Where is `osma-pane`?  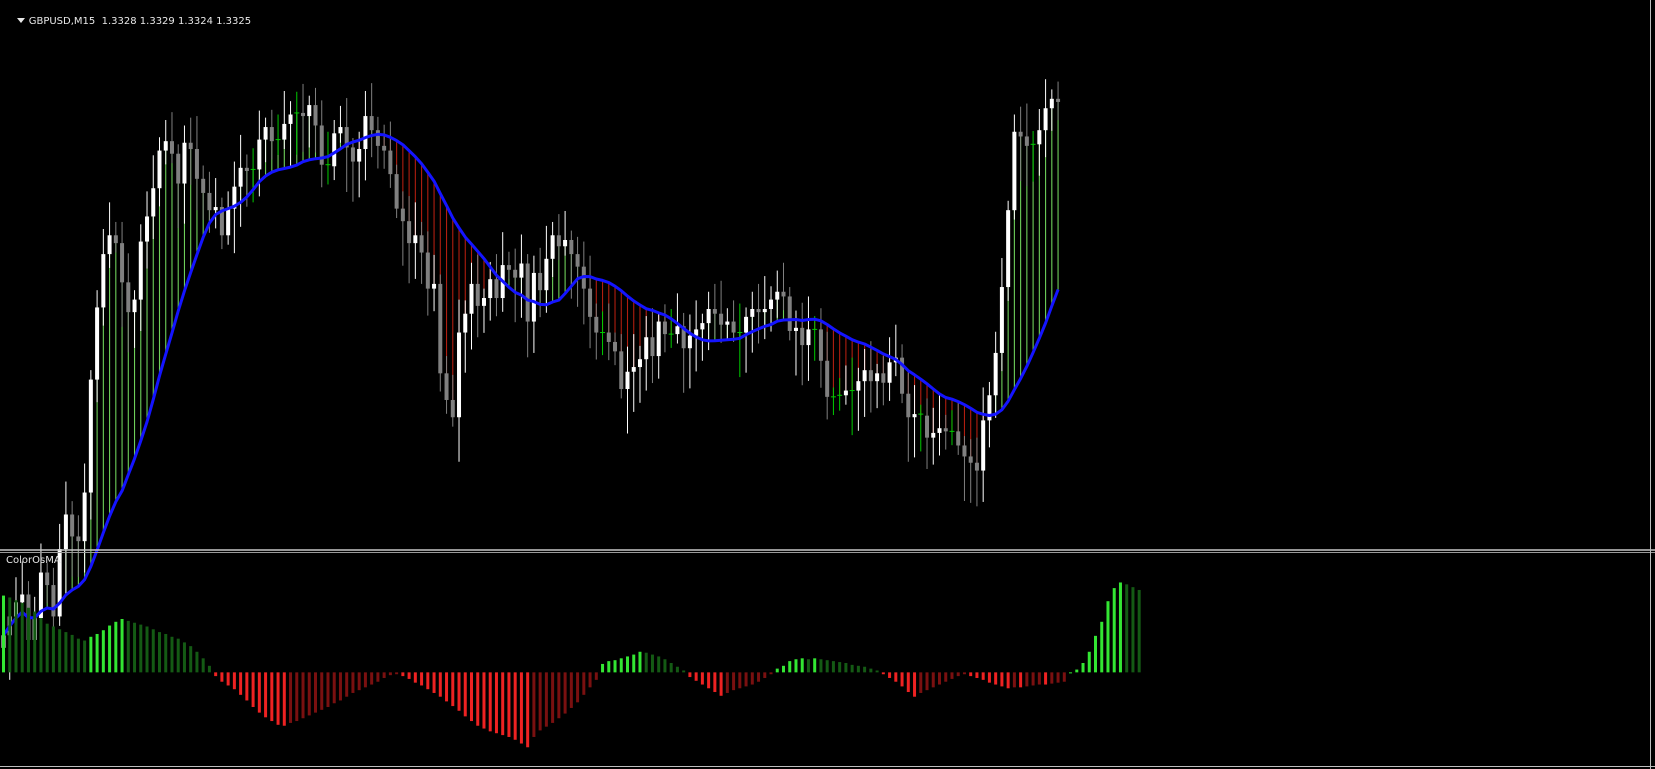
osma-pane is located at coordinates (571, 665).